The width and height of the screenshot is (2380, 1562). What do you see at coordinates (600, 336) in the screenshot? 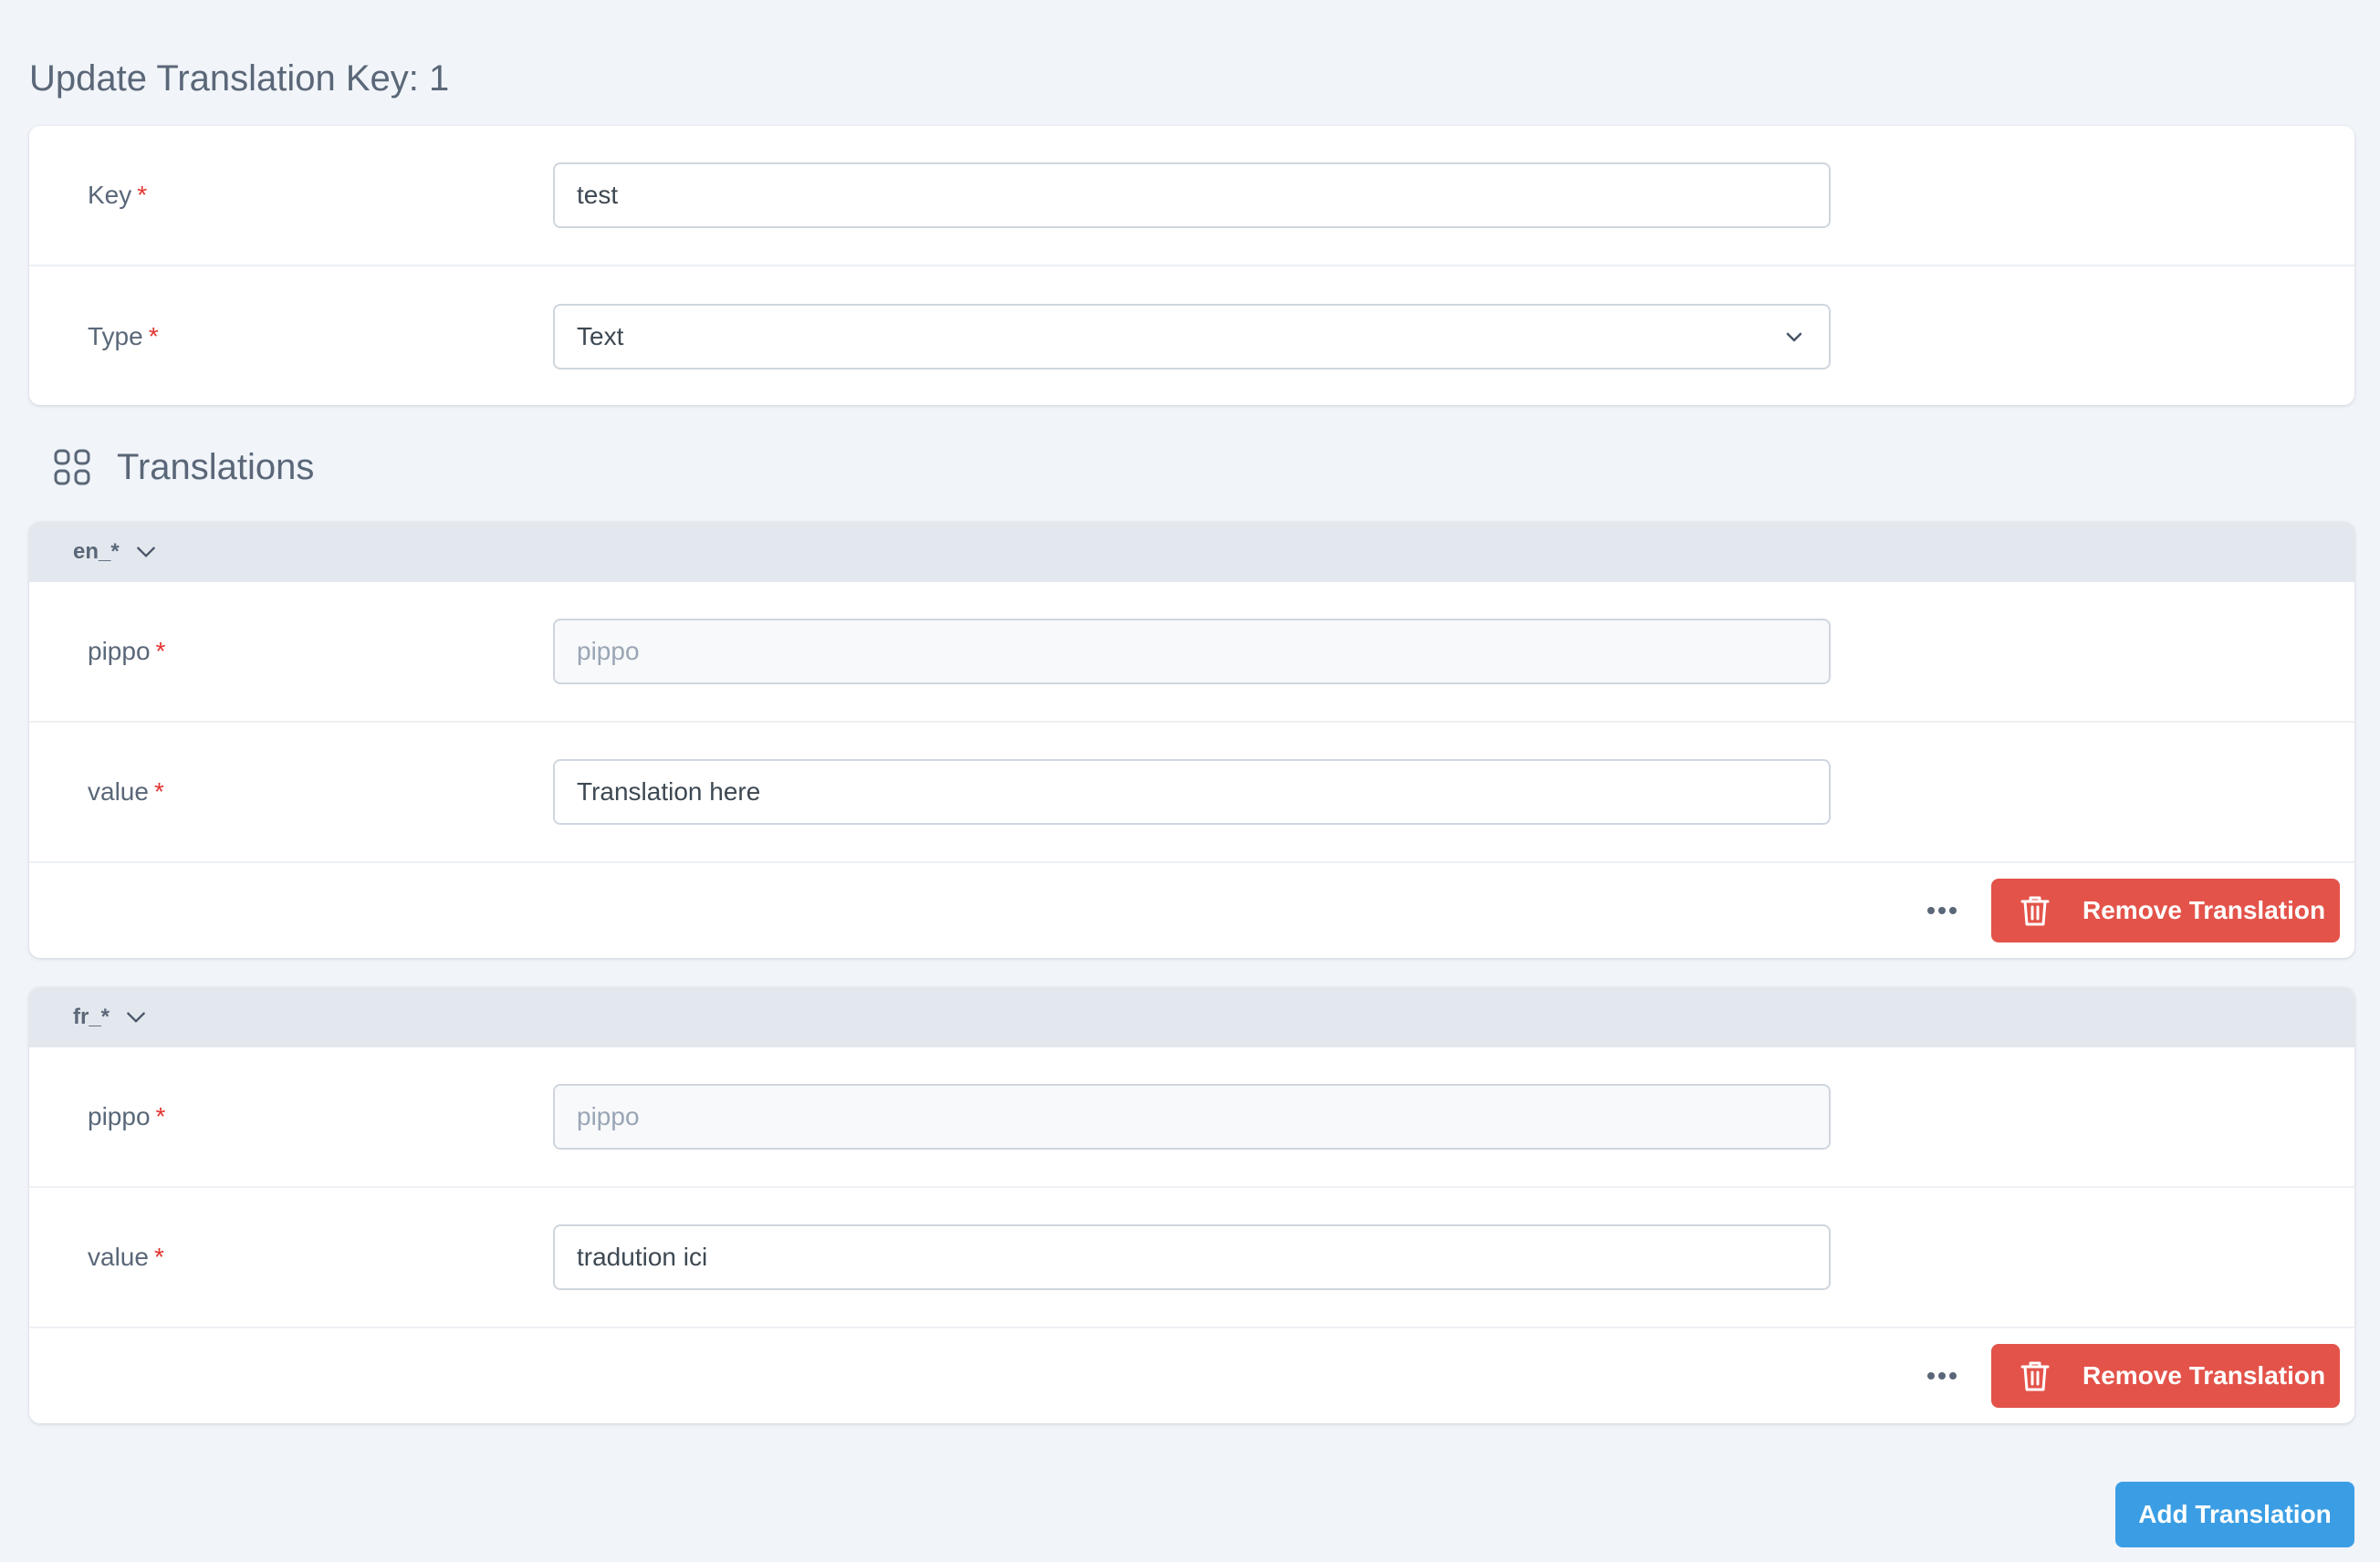
I see `type-select-value: Text` at bounding box center [600, 336].